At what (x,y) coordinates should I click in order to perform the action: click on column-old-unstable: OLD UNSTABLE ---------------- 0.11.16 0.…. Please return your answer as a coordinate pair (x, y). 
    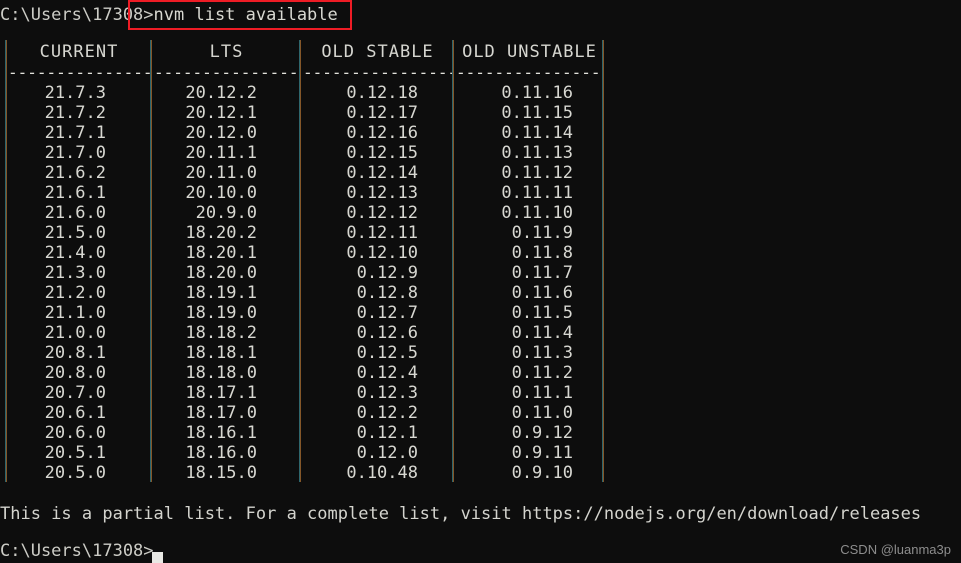
    Looking at the image, I should click on (529, 261).